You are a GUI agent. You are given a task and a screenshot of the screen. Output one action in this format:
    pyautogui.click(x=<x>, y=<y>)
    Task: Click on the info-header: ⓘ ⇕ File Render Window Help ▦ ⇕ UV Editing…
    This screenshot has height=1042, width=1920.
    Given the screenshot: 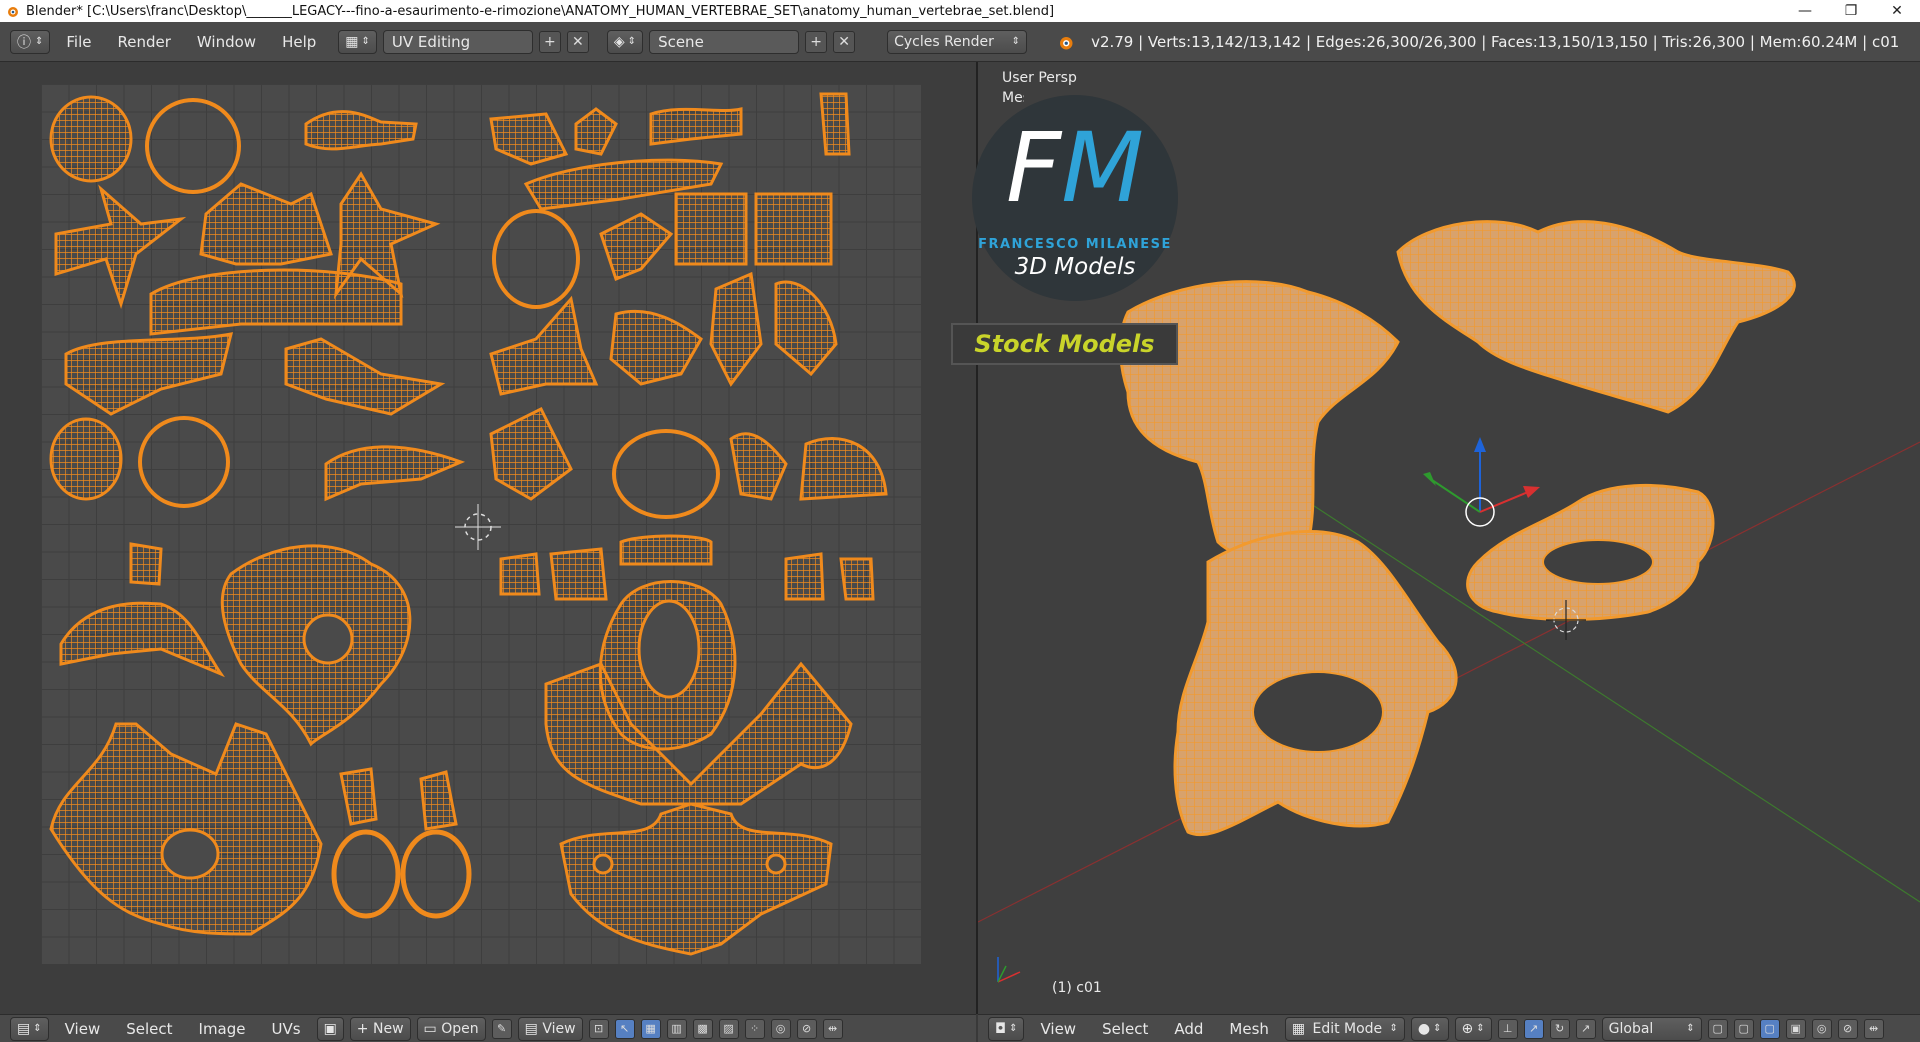 What is the action you would take?
    pyautogui.click(x=960, y=42)
    